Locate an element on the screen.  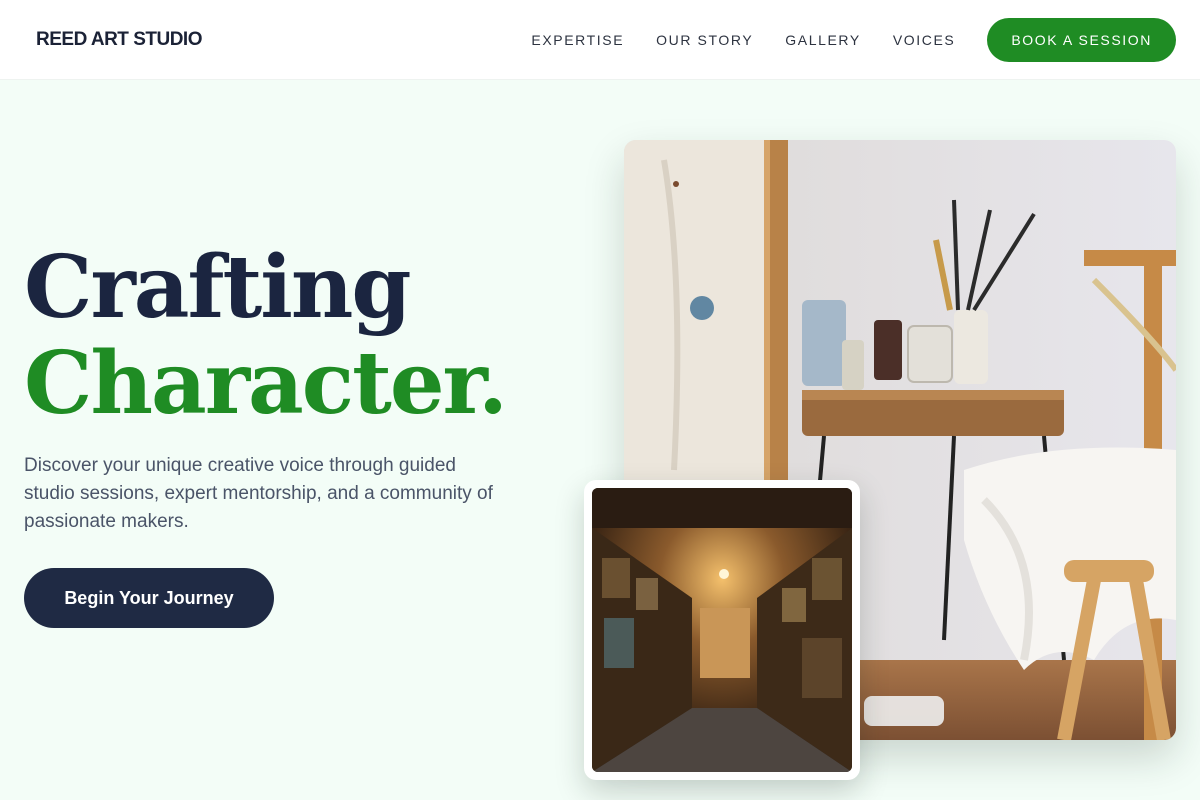
nav-expertise: EXPERTISE is located at coordinates (577, 40).